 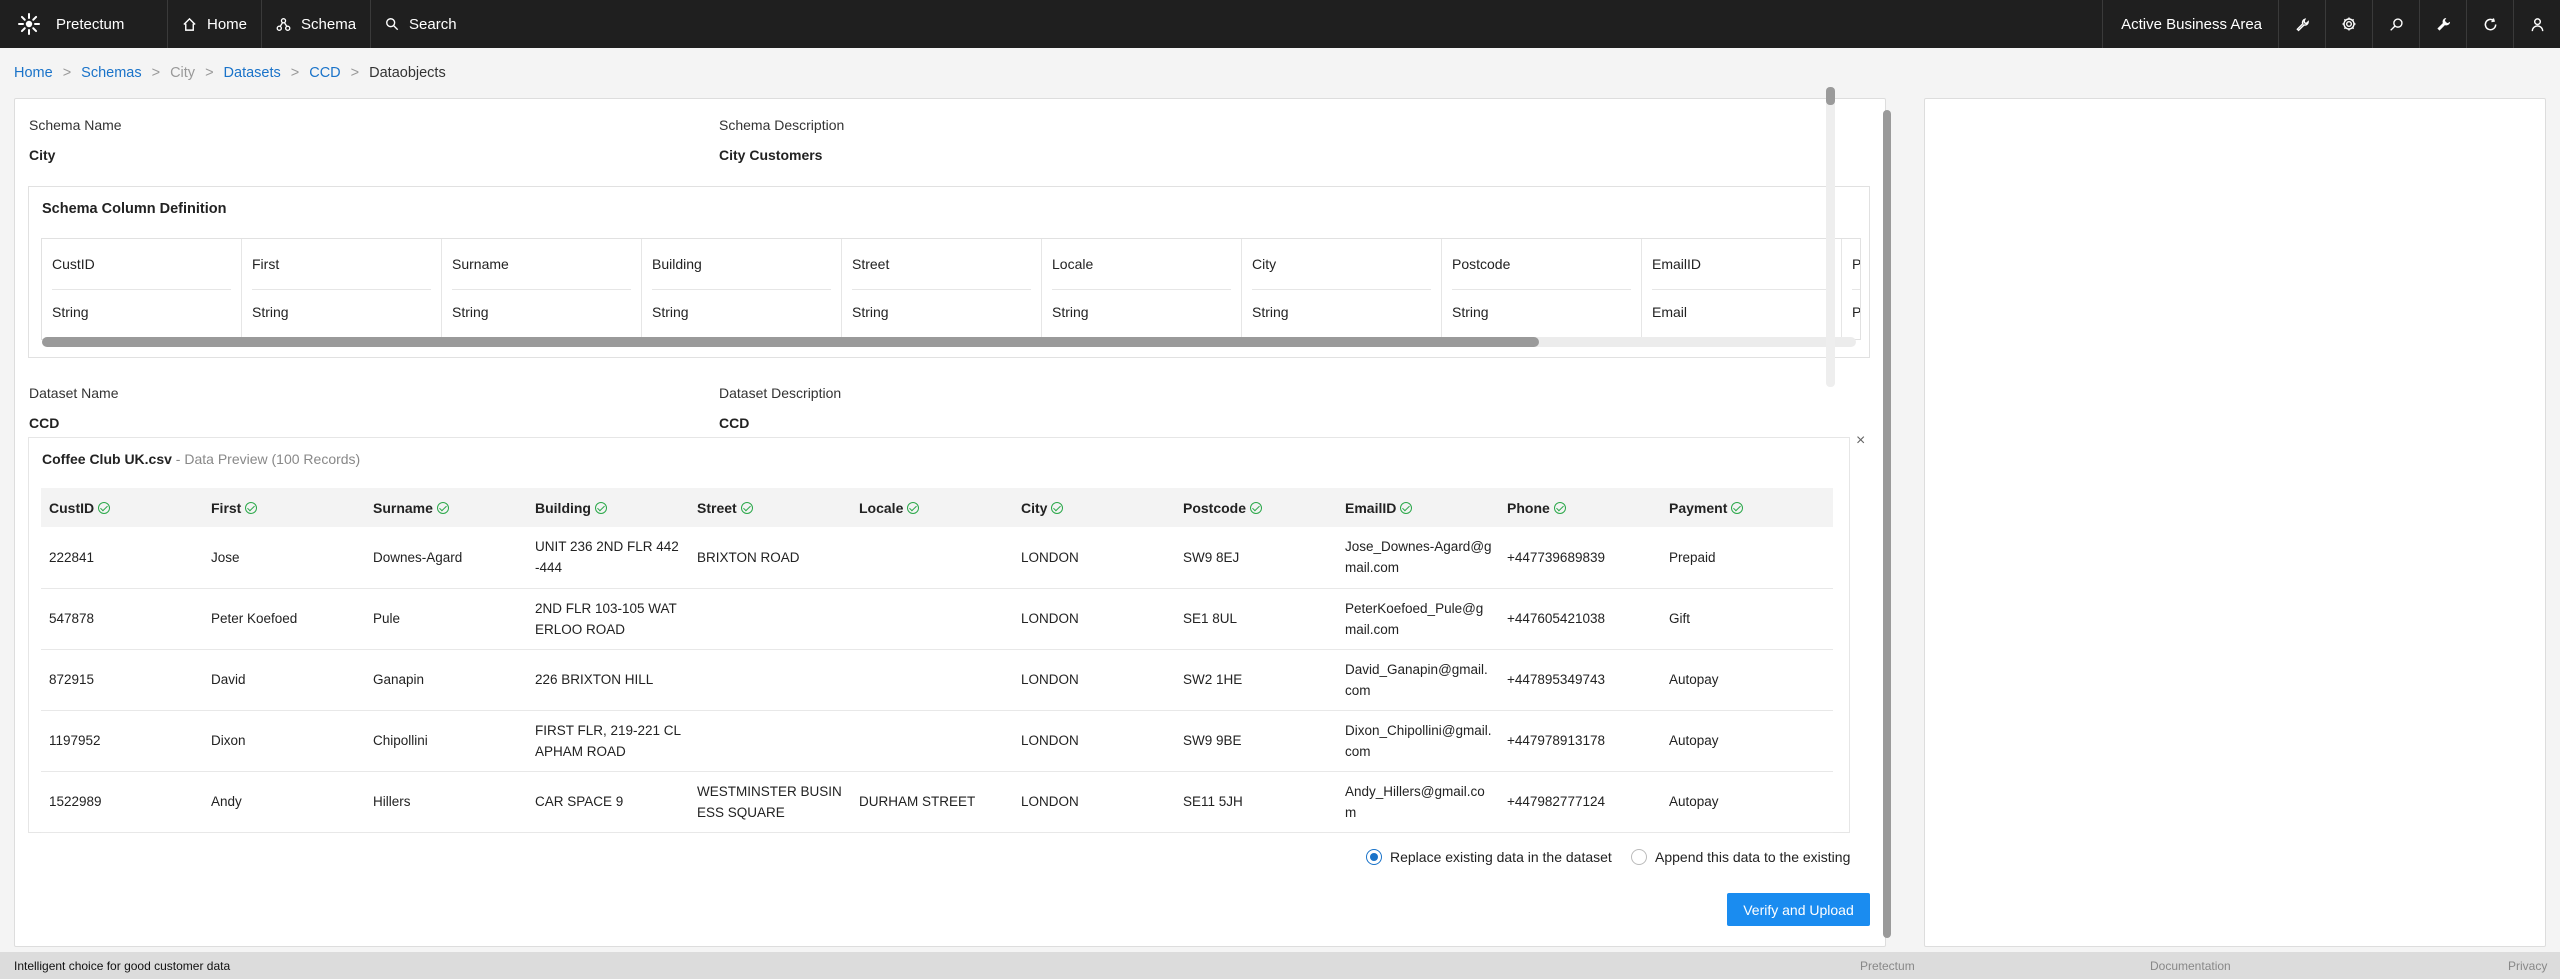 What do you see at coordinates (1580, 558) in the screenshot?
I see `table-cell: +447739689839` at bounding box center [1580, 558].